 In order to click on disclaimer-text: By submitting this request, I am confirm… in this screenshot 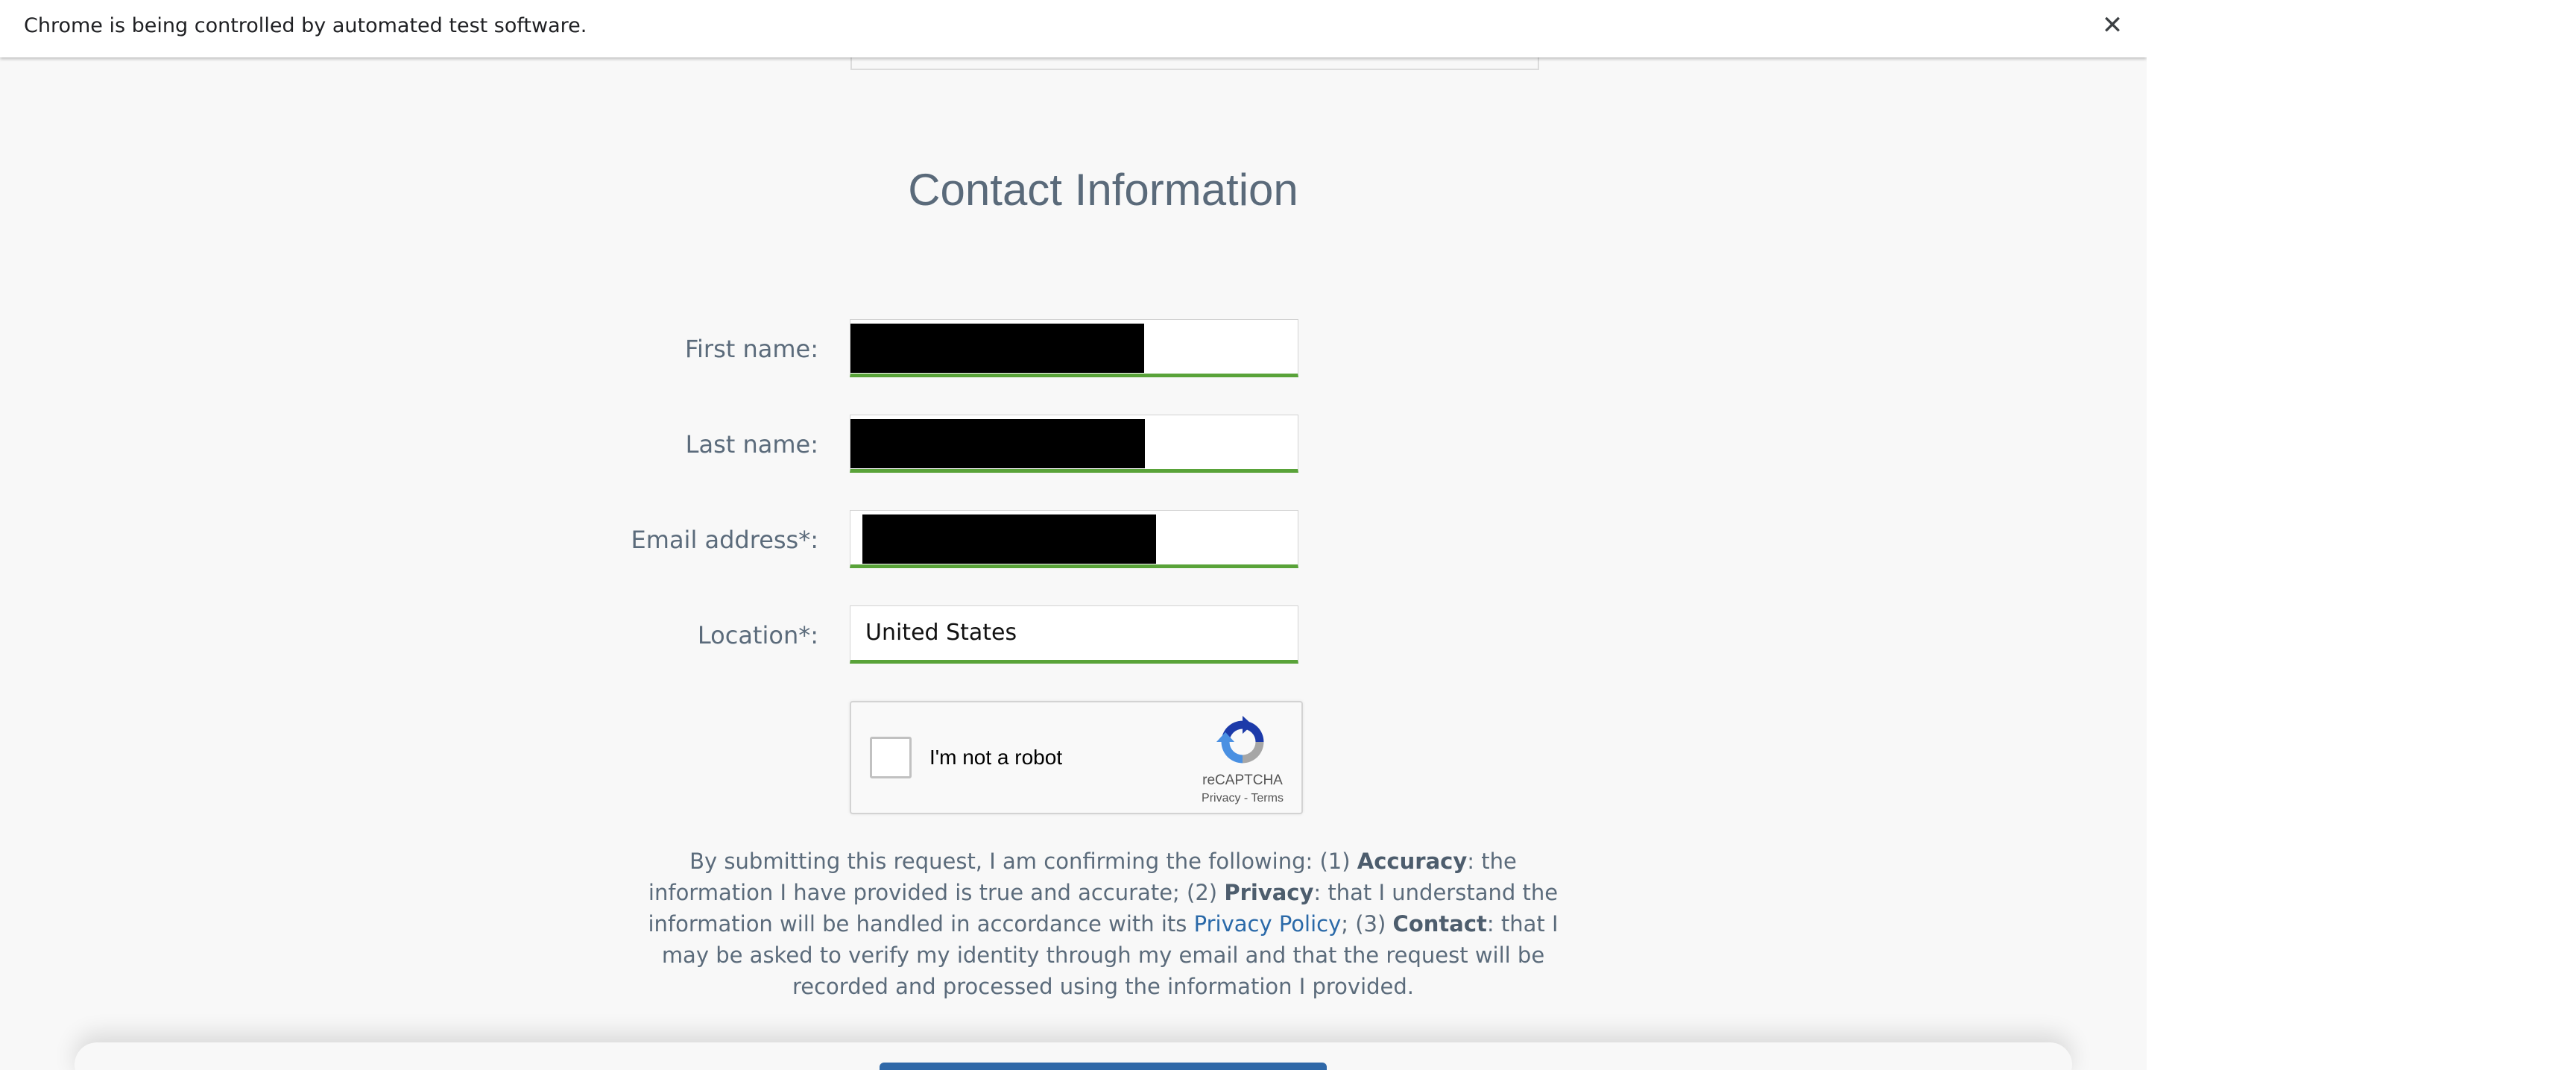, I will do `click(1103, 924)`.